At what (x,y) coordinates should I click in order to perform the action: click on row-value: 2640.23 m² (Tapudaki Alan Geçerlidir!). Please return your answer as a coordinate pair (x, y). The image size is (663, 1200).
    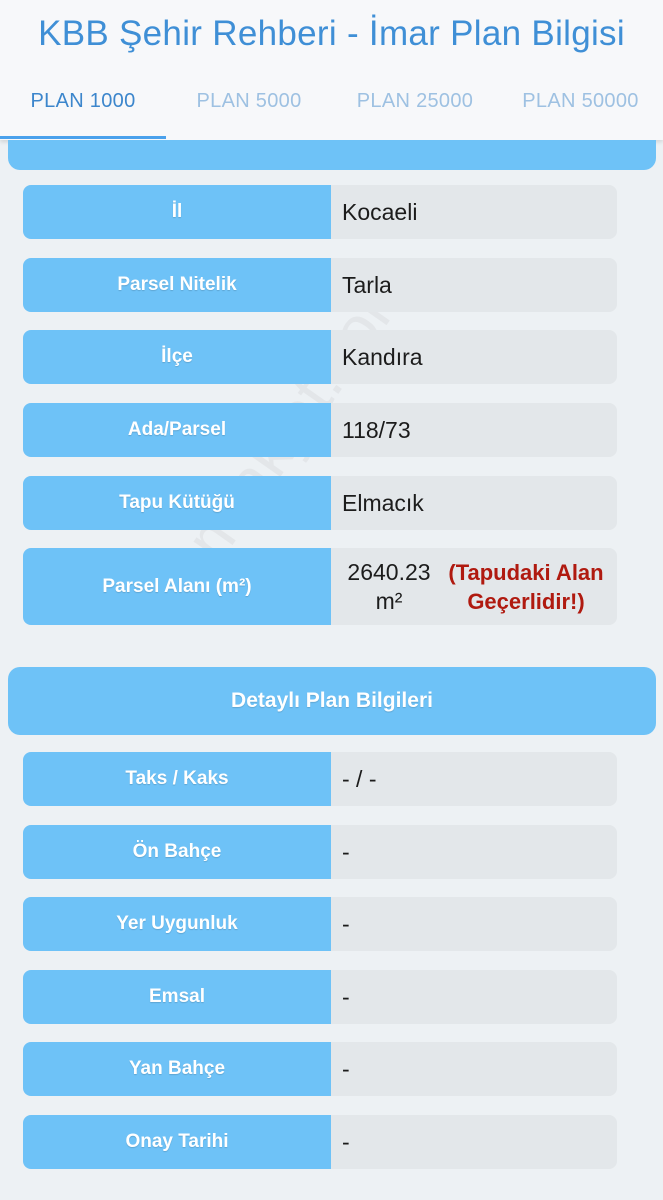
    Looking at the image, I should click on (474, 586).